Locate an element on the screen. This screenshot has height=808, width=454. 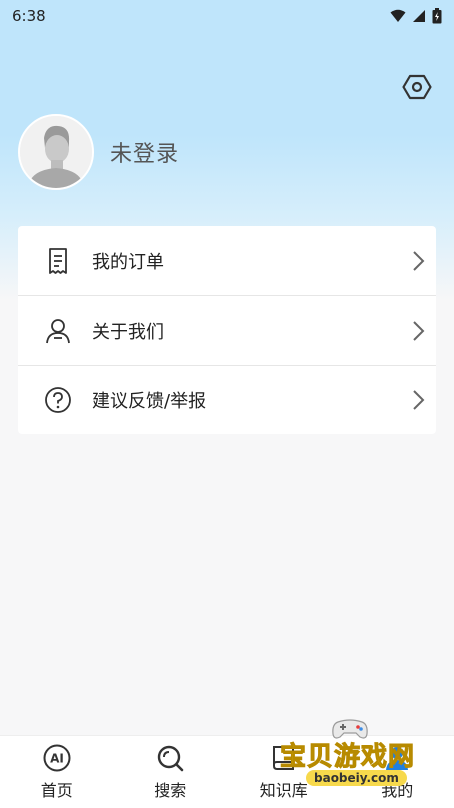
book-icon is located at coordinates (284, 758).